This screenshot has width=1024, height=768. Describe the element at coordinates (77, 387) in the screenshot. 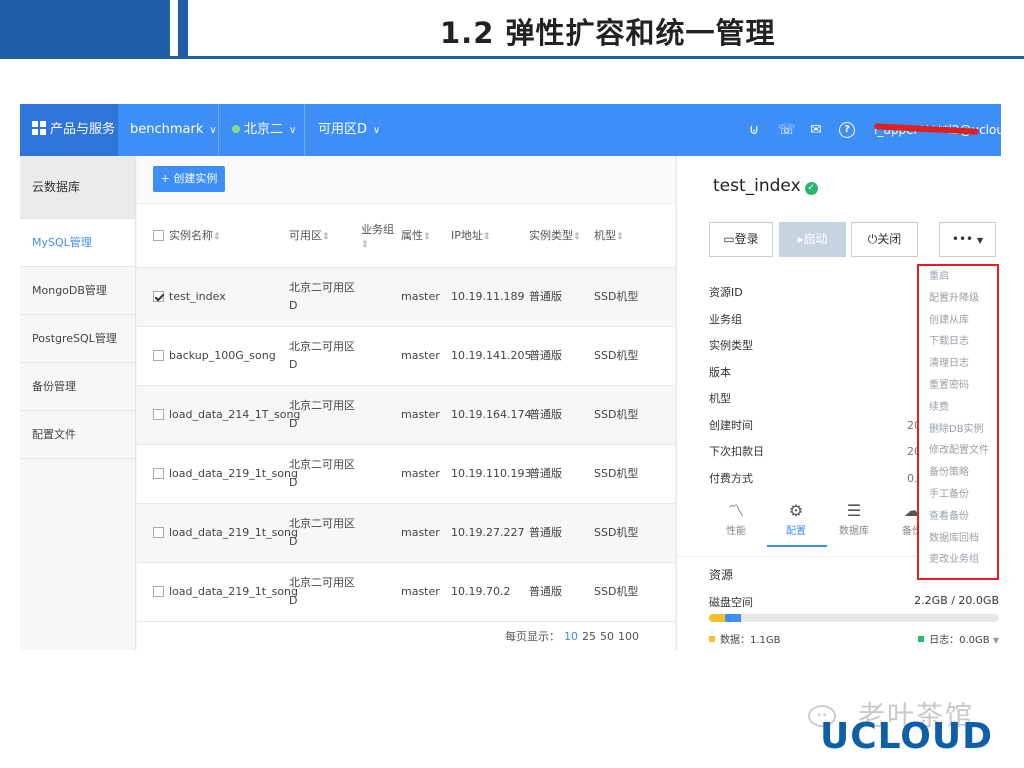

I see `sidebar-item-backup: 备份管理` at that location.